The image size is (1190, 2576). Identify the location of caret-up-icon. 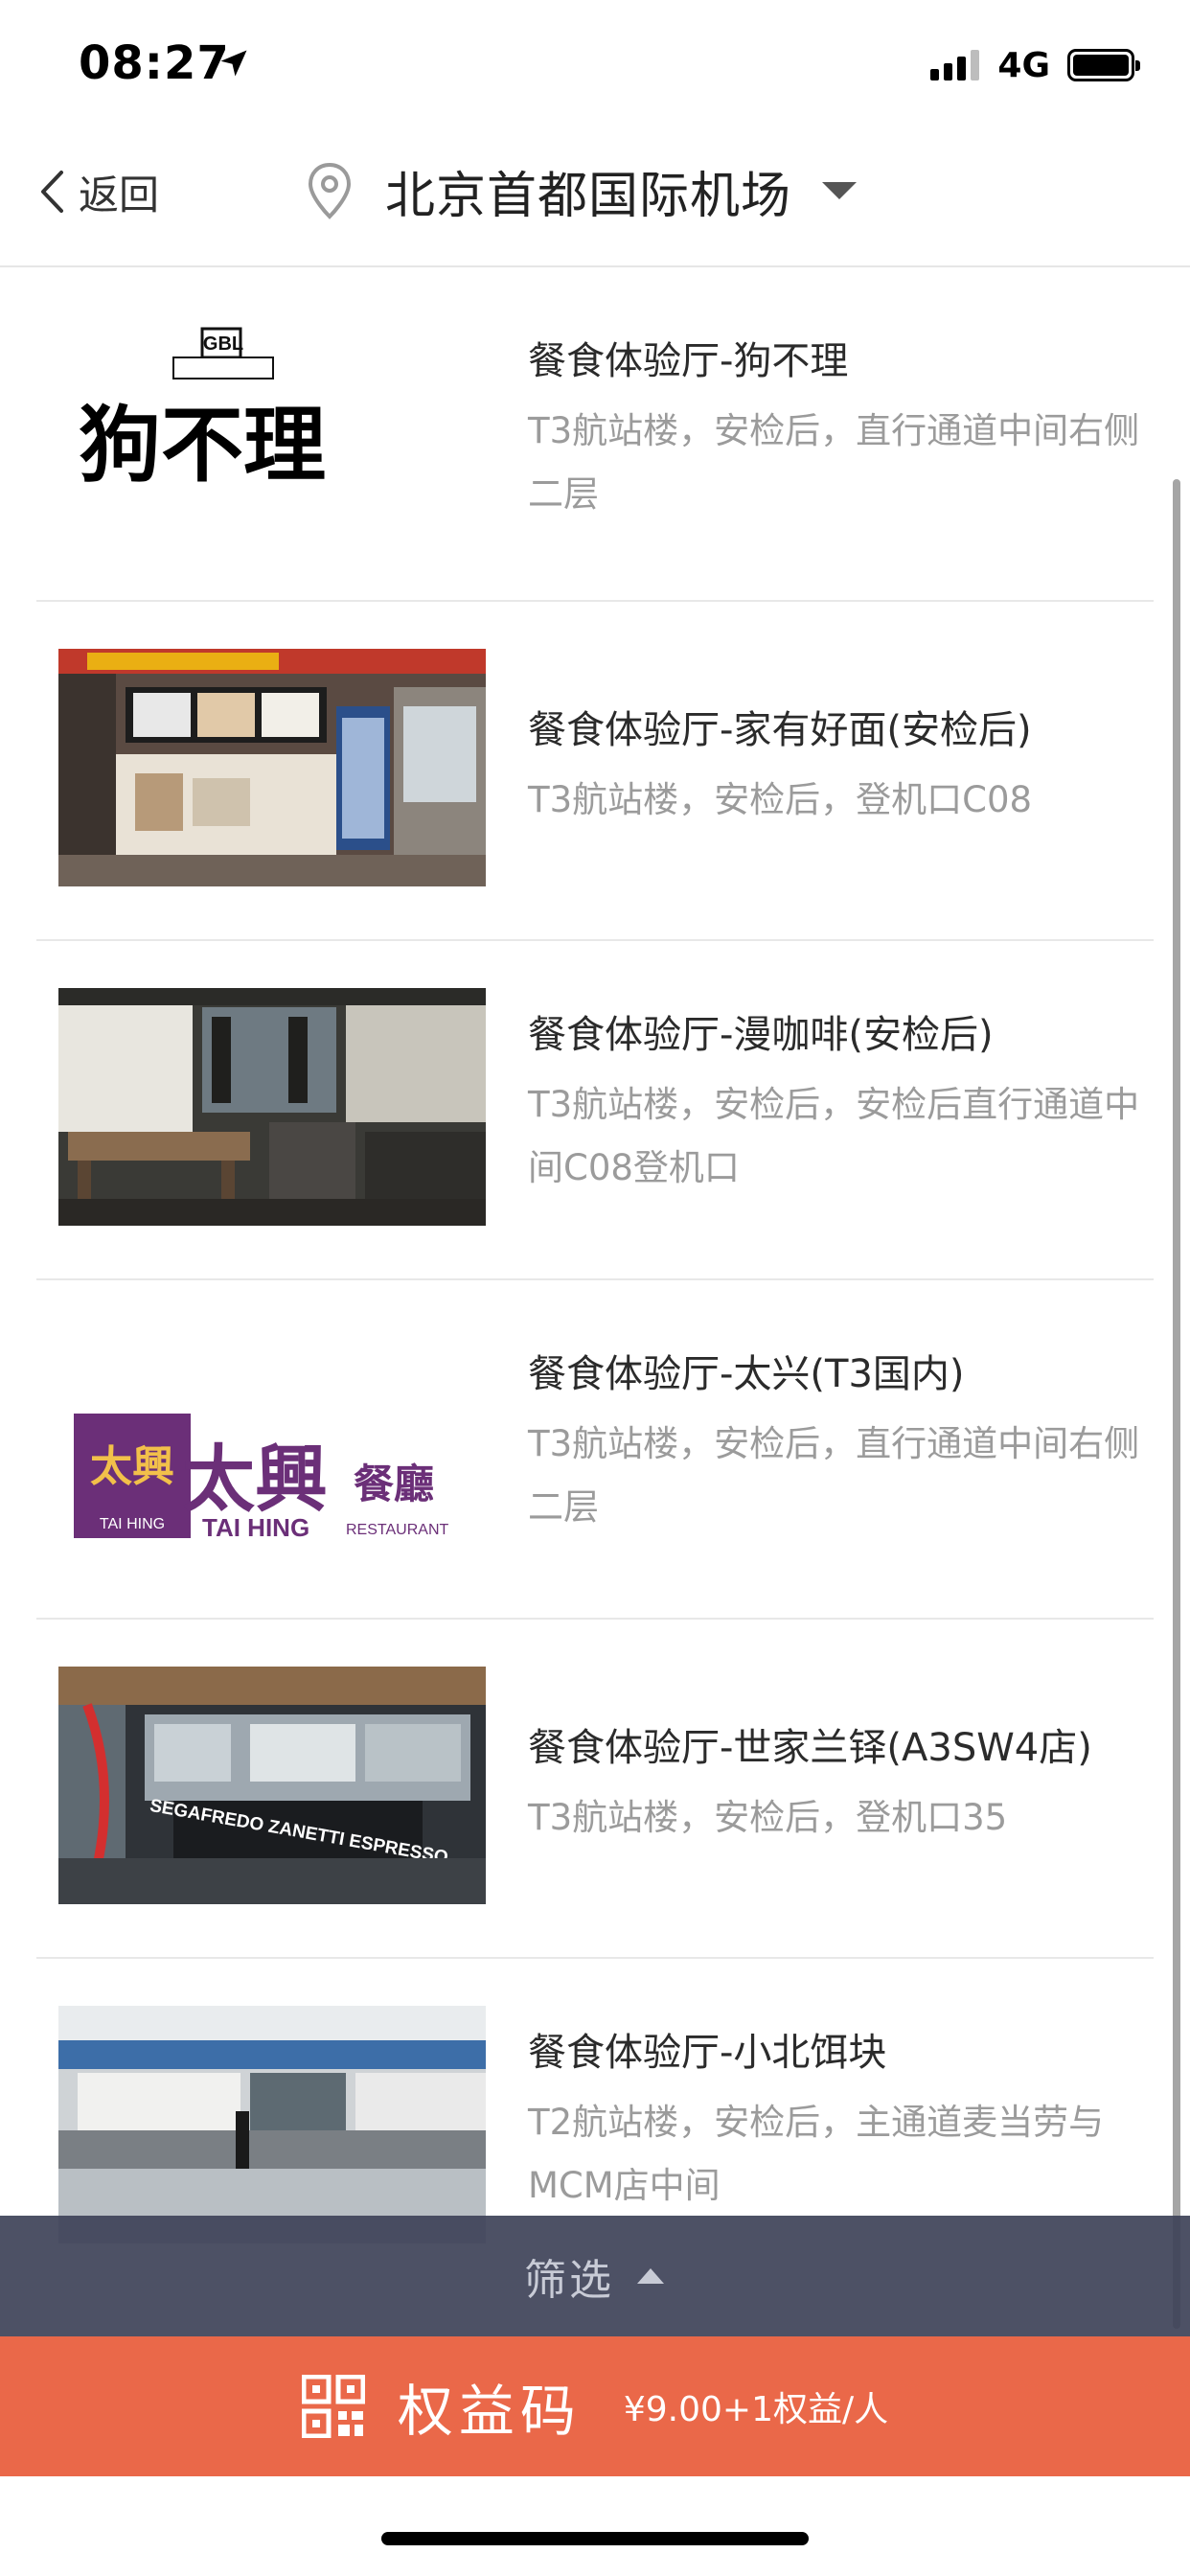
(651, 2276).